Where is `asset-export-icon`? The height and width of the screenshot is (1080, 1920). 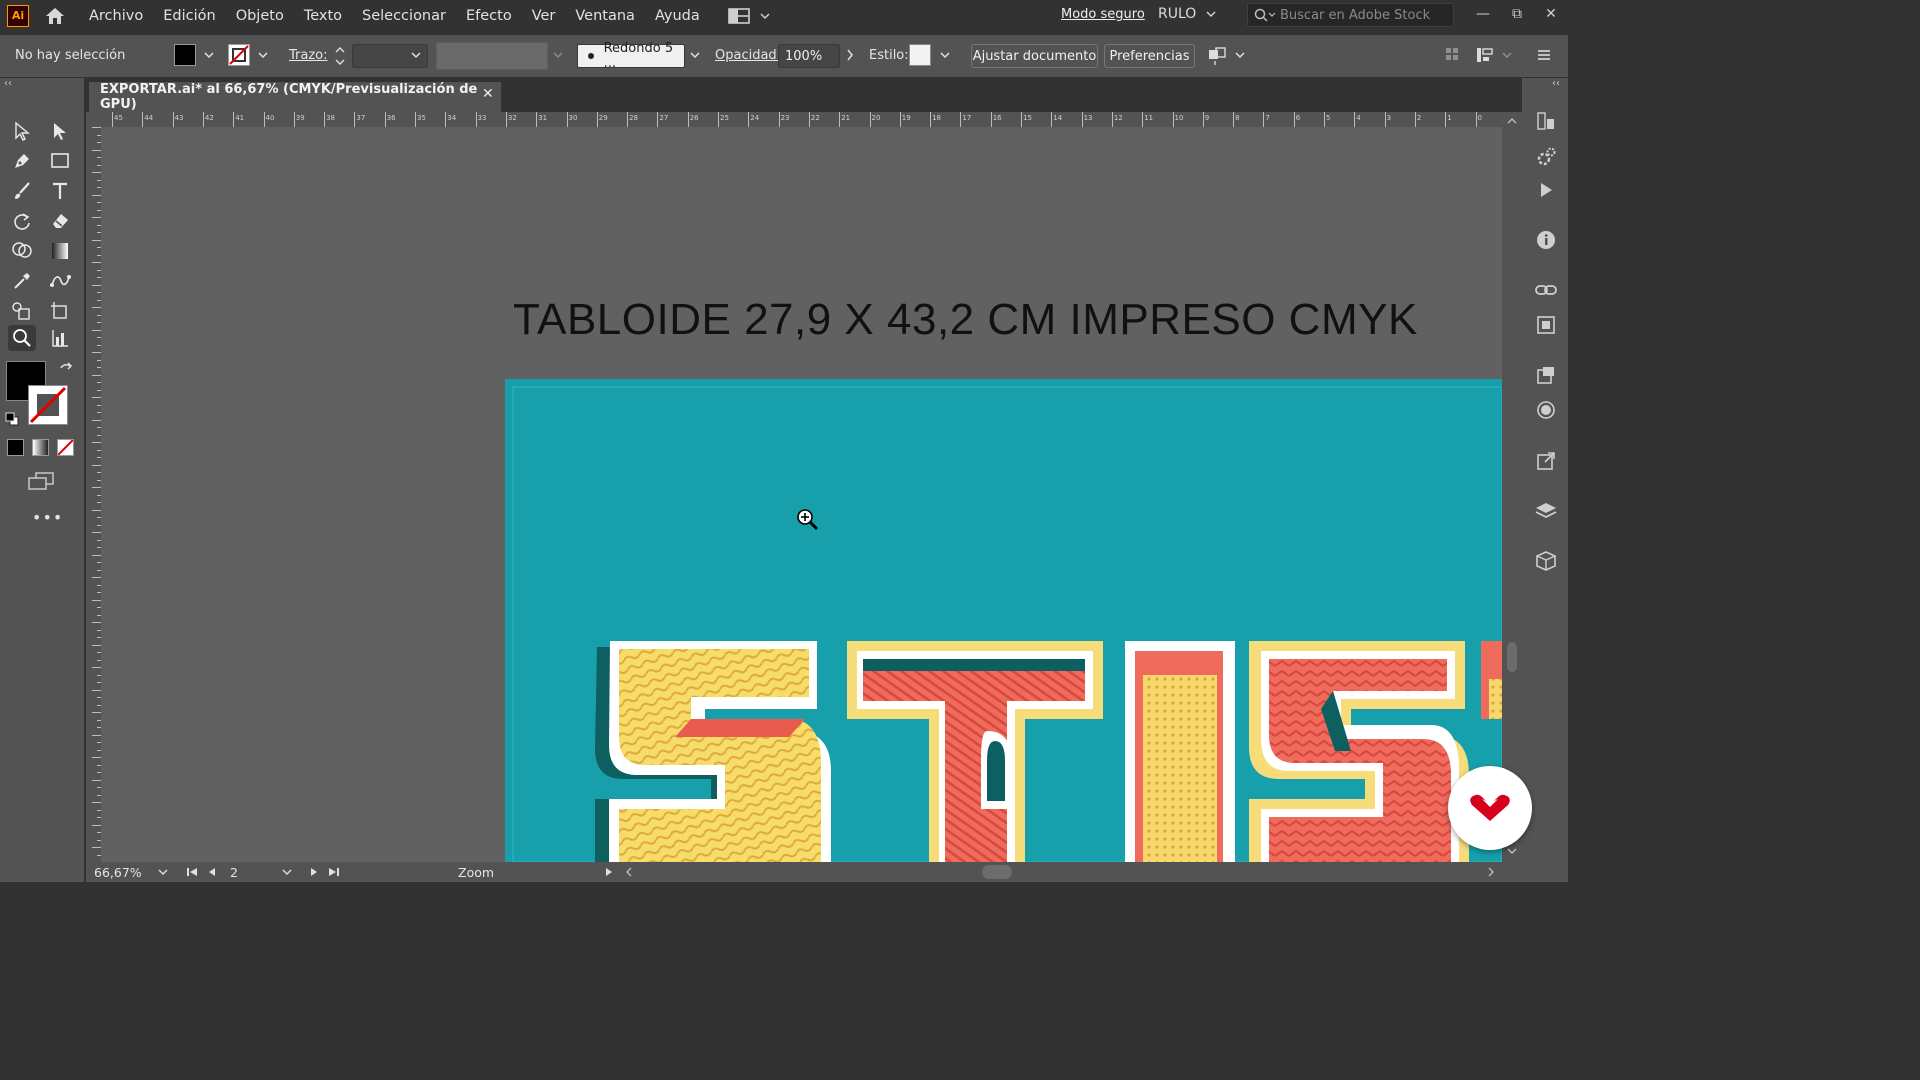
asset-export-icon is located at coordinates (1546, 375).